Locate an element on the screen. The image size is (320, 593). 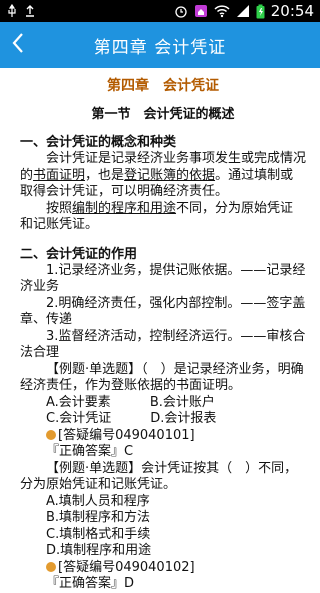
heading-concept: 一、会计凭证的概念和种类 is located at coordinates (98, 142).